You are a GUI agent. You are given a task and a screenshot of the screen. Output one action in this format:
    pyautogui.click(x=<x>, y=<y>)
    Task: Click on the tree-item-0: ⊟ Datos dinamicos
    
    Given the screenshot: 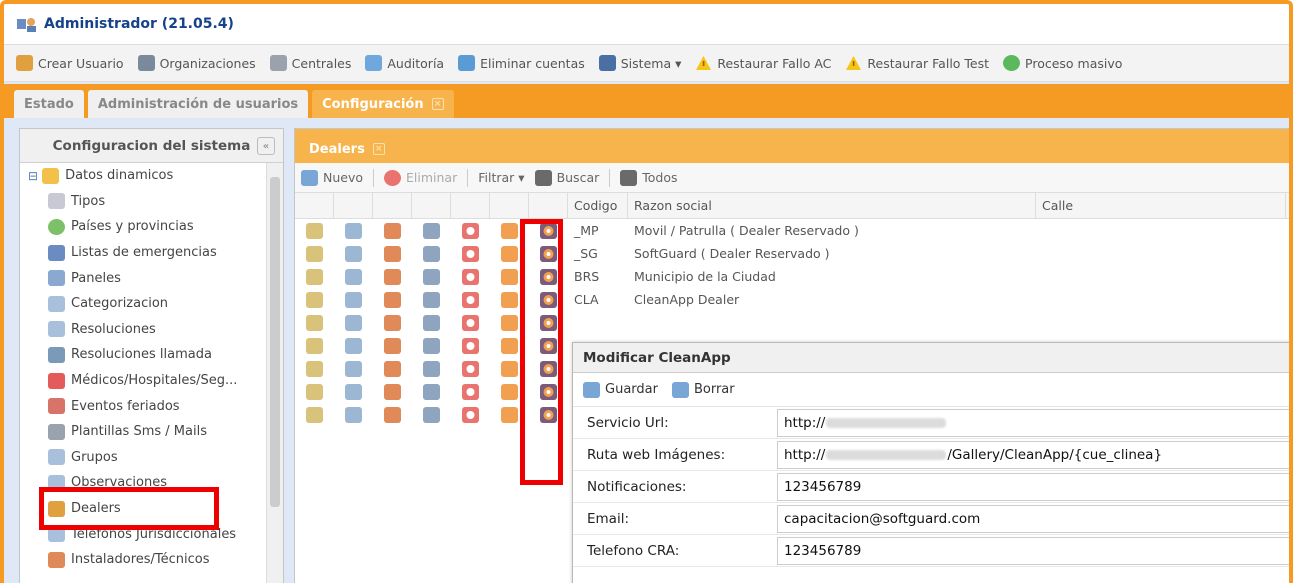 What is the action you would take?
    pyautogui.click(x=151, y=176)
    